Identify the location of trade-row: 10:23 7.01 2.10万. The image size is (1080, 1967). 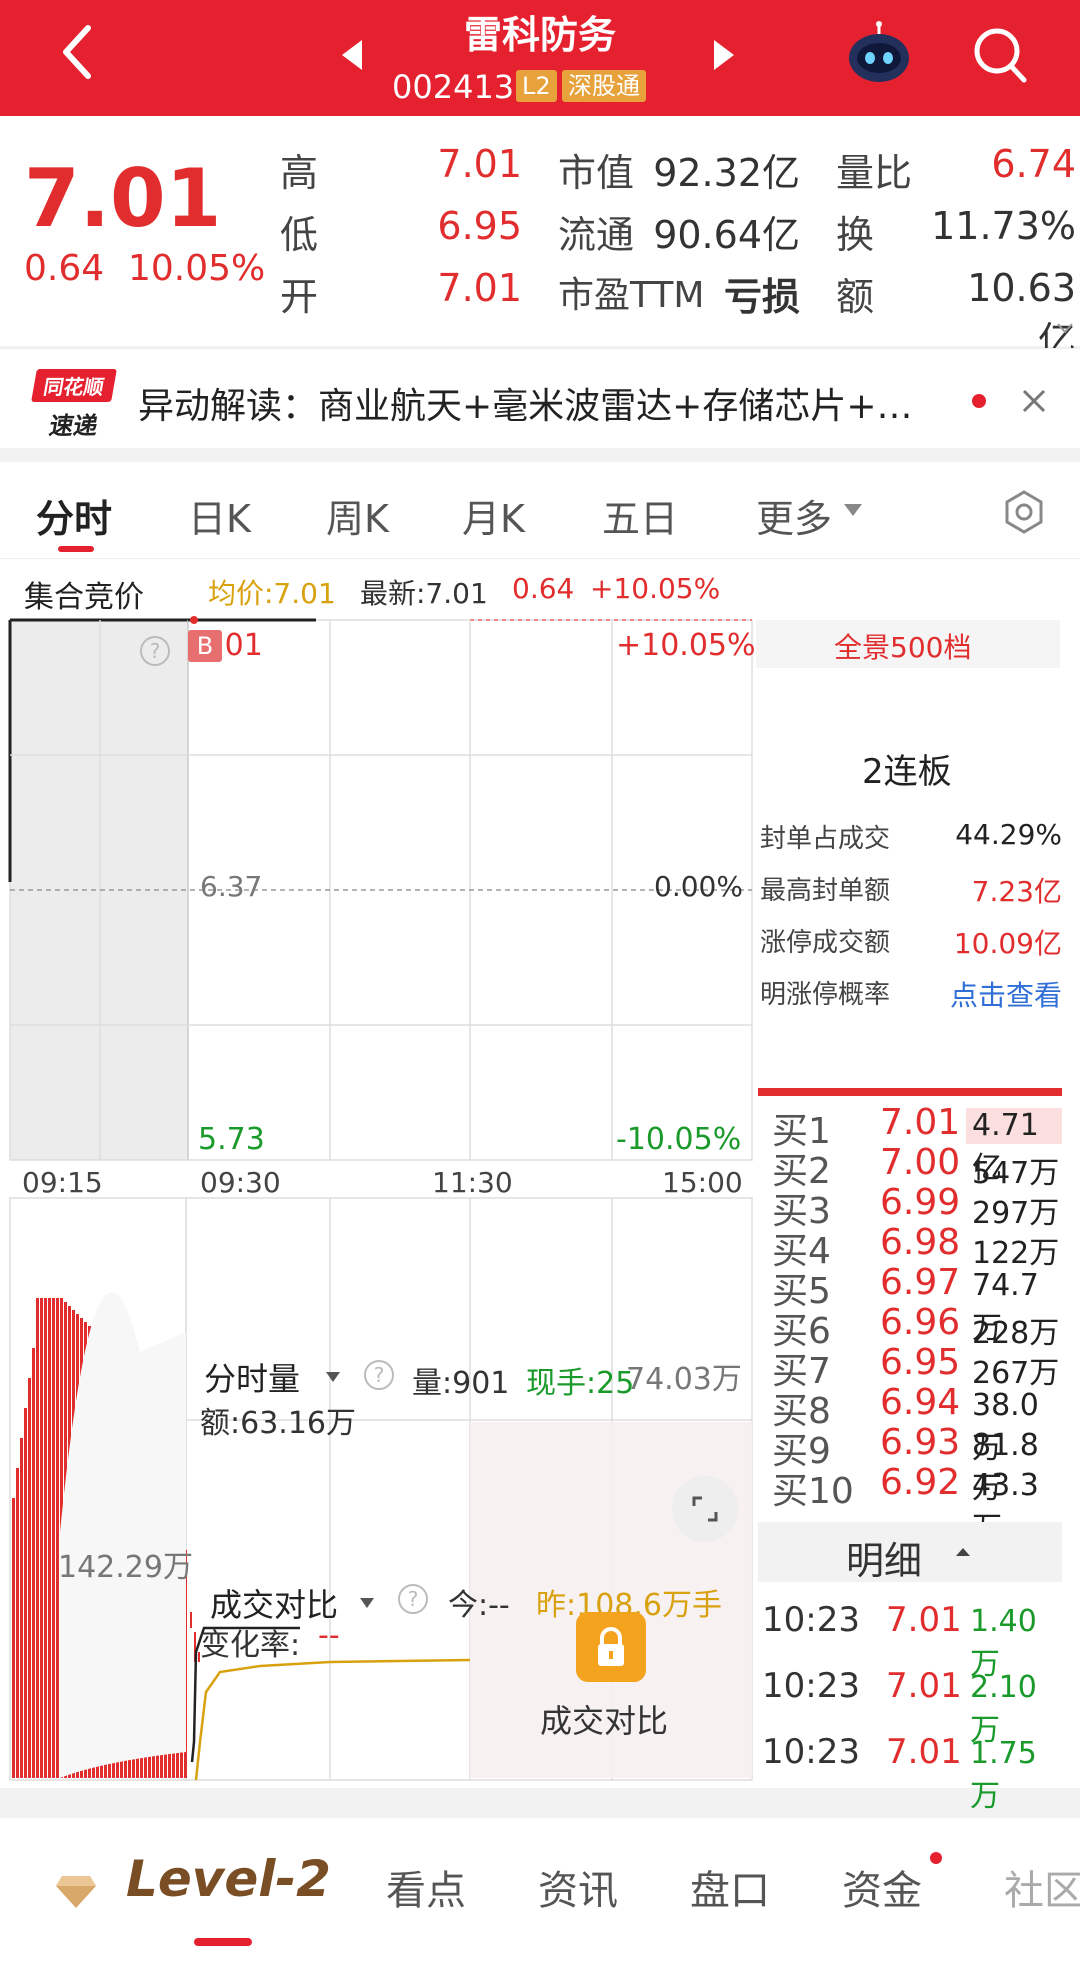
(911, 1707).